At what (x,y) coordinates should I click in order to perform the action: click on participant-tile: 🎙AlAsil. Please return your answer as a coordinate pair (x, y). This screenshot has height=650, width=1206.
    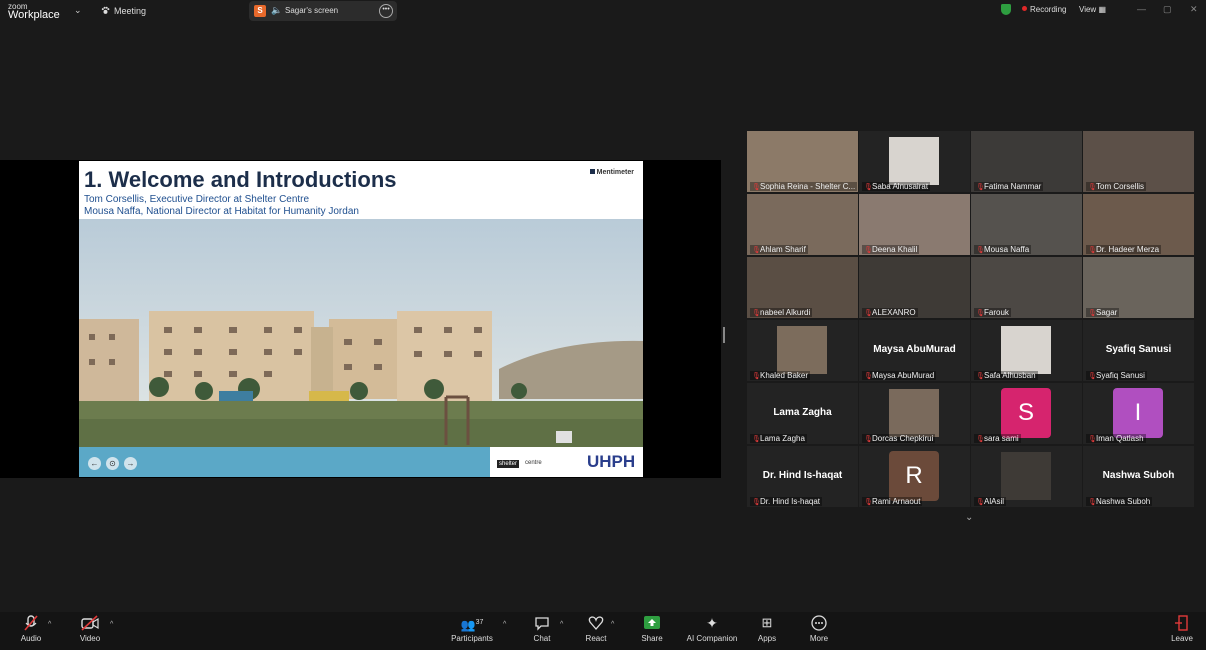
    Looking at the image, I should click on (1026, 476).